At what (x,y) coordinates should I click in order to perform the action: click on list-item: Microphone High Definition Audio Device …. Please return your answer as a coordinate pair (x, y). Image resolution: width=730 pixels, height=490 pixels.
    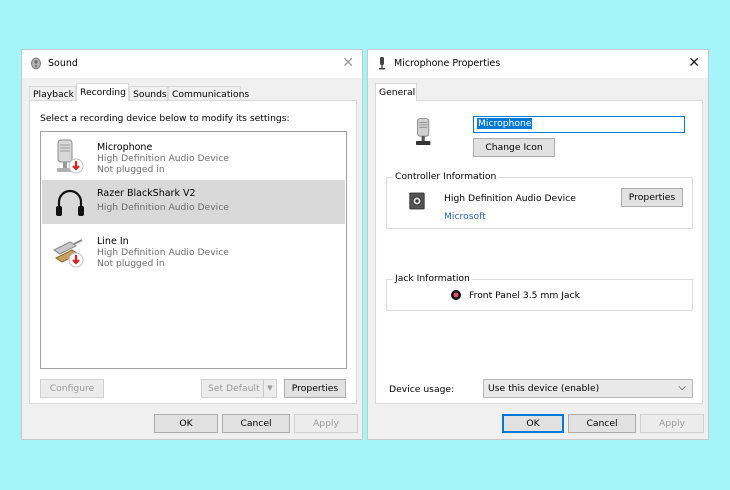
    Looking at the image, I should click on (193, 156).